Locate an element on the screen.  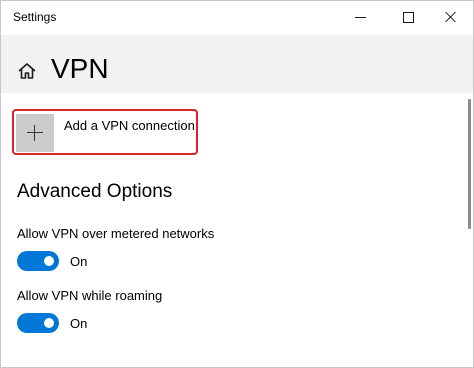
add-vpn-connection-button: Add a VPN connection is located at coordinates (105, 132).